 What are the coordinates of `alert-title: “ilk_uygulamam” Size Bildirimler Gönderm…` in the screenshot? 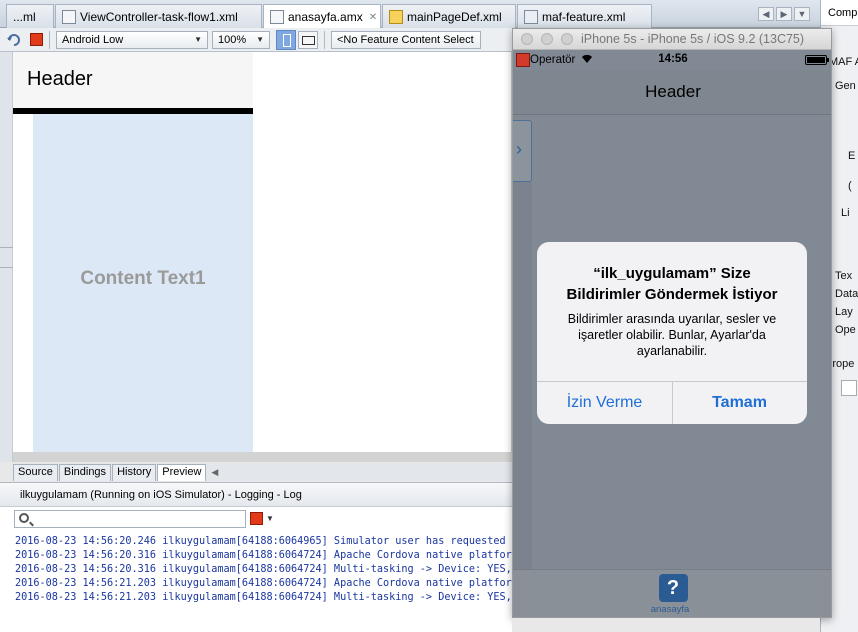 It's located at (672, 284).